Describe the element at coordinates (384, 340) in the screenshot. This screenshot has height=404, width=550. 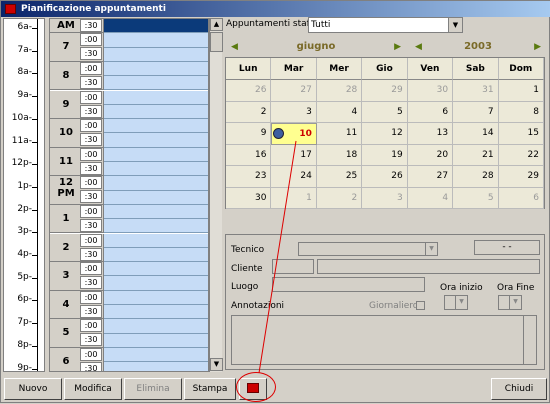
I see `annotazioni-field` at that location.